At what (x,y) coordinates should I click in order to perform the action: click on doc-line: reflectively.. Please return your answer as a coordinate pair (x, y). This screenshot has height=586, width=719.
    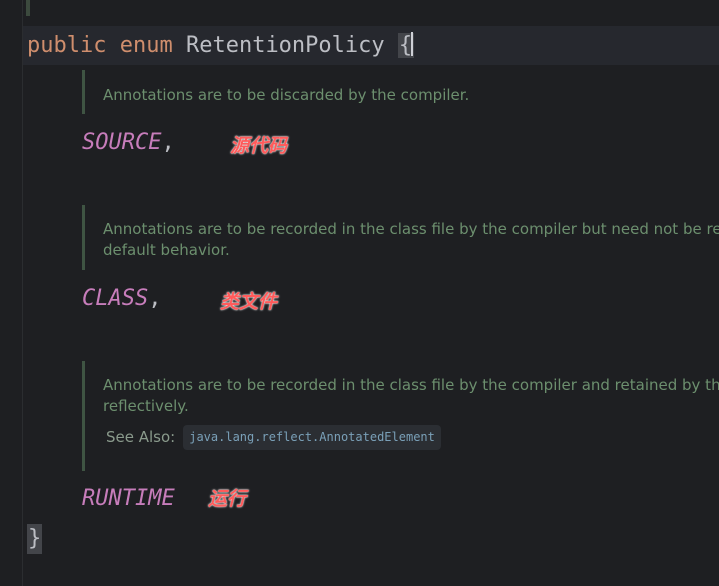
    Looking at the image, I should click on (146, 406).